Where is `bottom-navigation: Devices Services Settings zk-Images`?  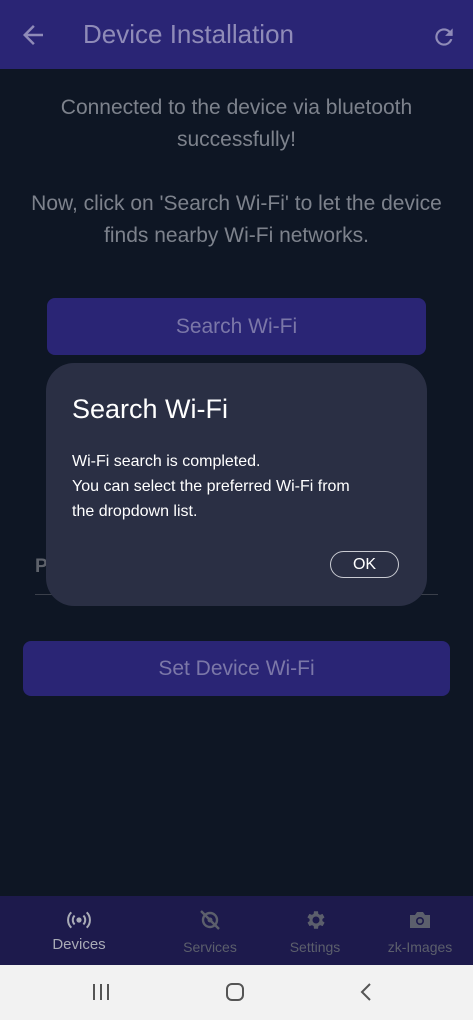 bottom-navigation: Devices Services Settings zk-Images is located at coordinates (236, 930).